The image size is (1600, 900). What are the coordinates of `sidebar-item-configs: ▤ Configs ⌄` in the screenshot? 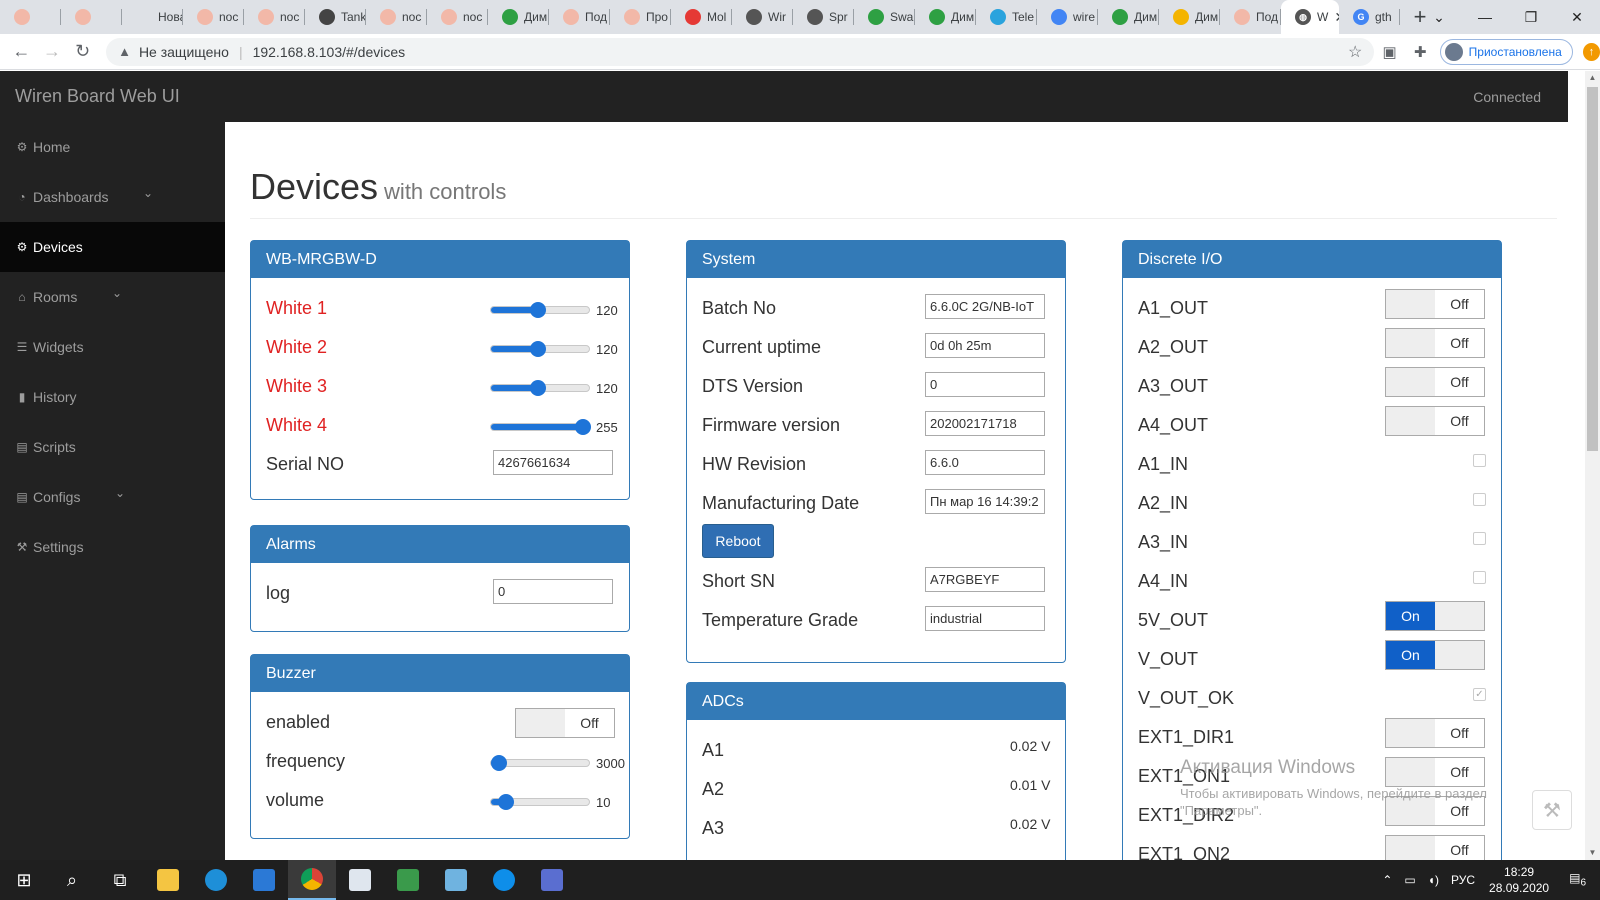 It's located at (112, 497).